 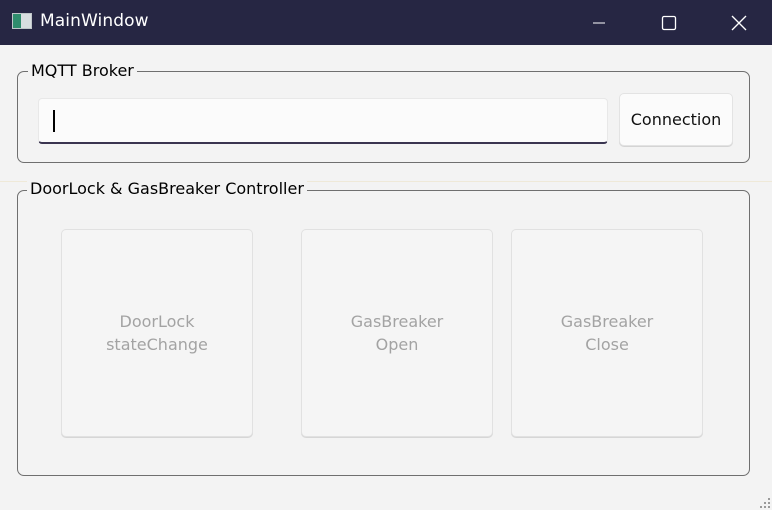 I want to click on button-label-line2: Close, so click(x=607, y=344).